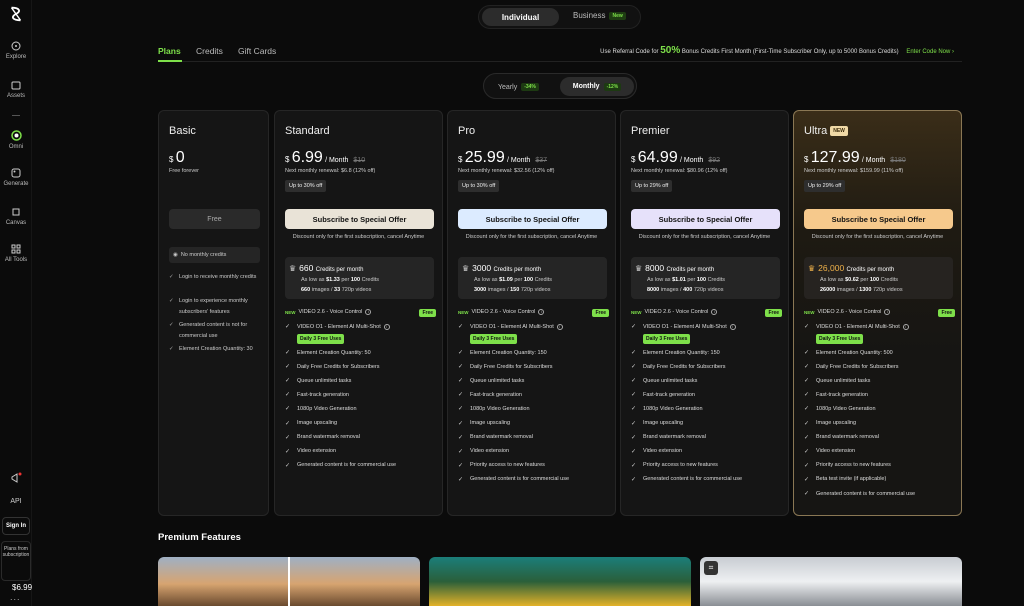  Describe the element at coordinates (668, 437) in the screenshot. I see `feature-item: ✓ Brand watermark removal` at that location.